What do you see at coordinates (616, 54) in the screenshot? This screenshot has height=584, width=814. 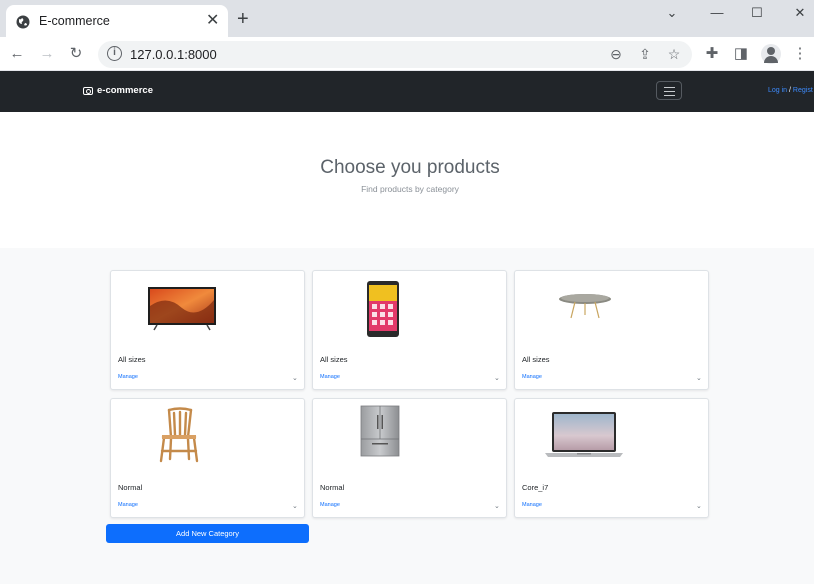 I see `zoom-icon: ⊖` at bounding box center [616, 54].